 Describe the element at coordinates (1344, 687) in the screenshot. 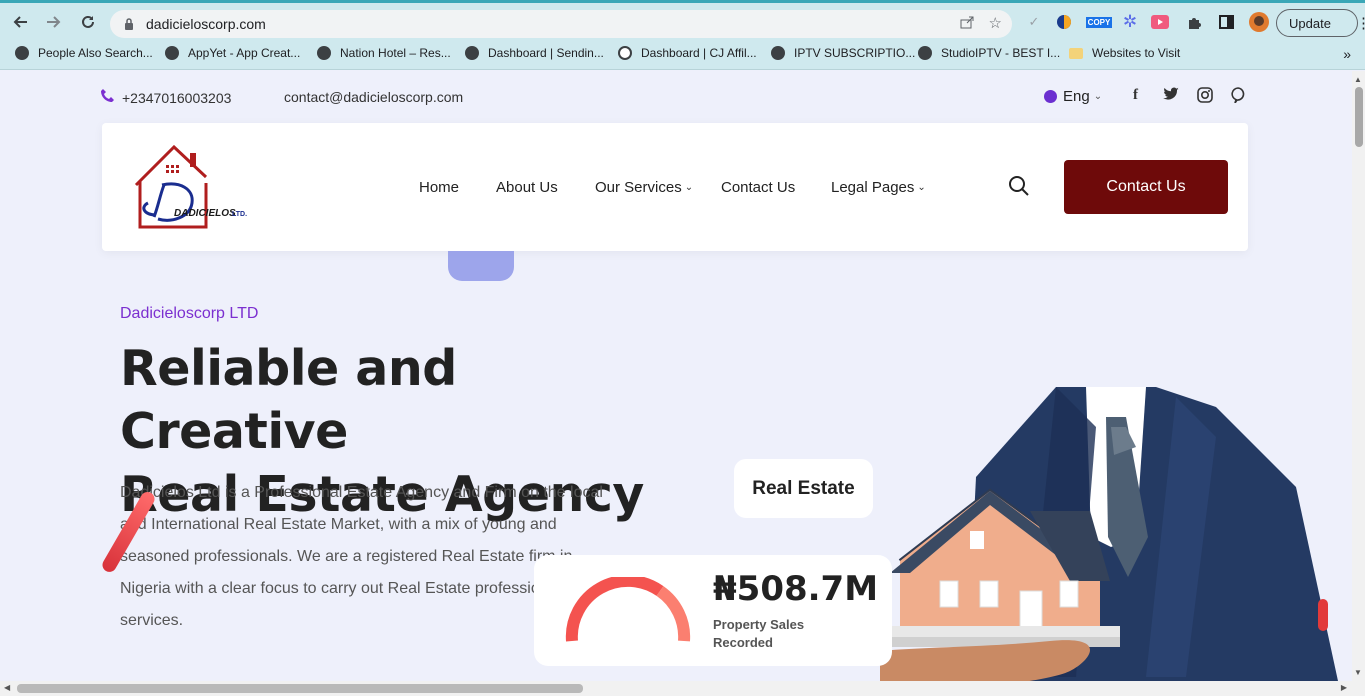

I see `scroll-right-icon: ▶` at that location.